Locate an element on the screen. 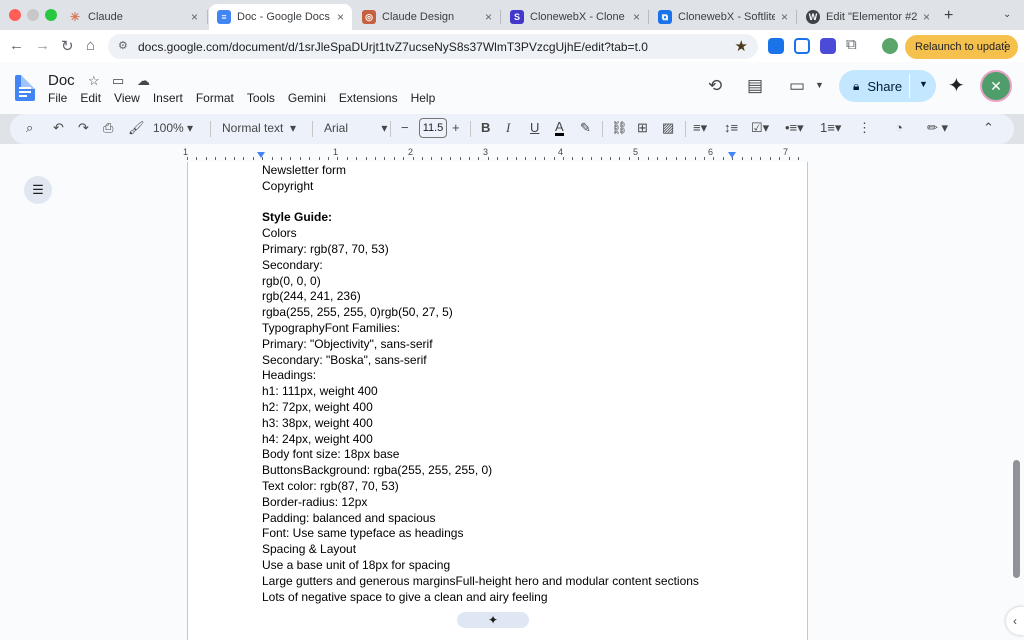 The width and height of the screenshot is (1024, 640). numbered-list-icon: 1≡▾ is located at coordinates (830, 128).